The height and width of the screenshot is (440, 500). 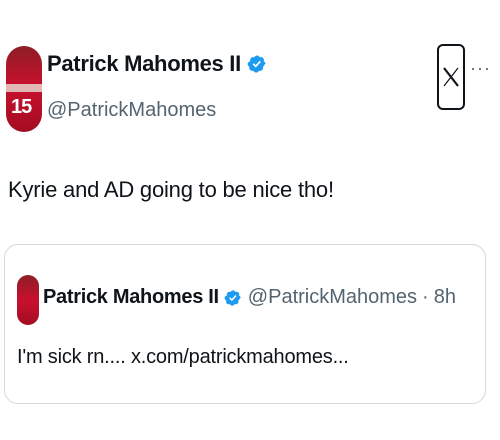 I want to click on quoted-header: Patrick Mahomes II @PatrickMahomes · 8h, so click(x=249, y=297).